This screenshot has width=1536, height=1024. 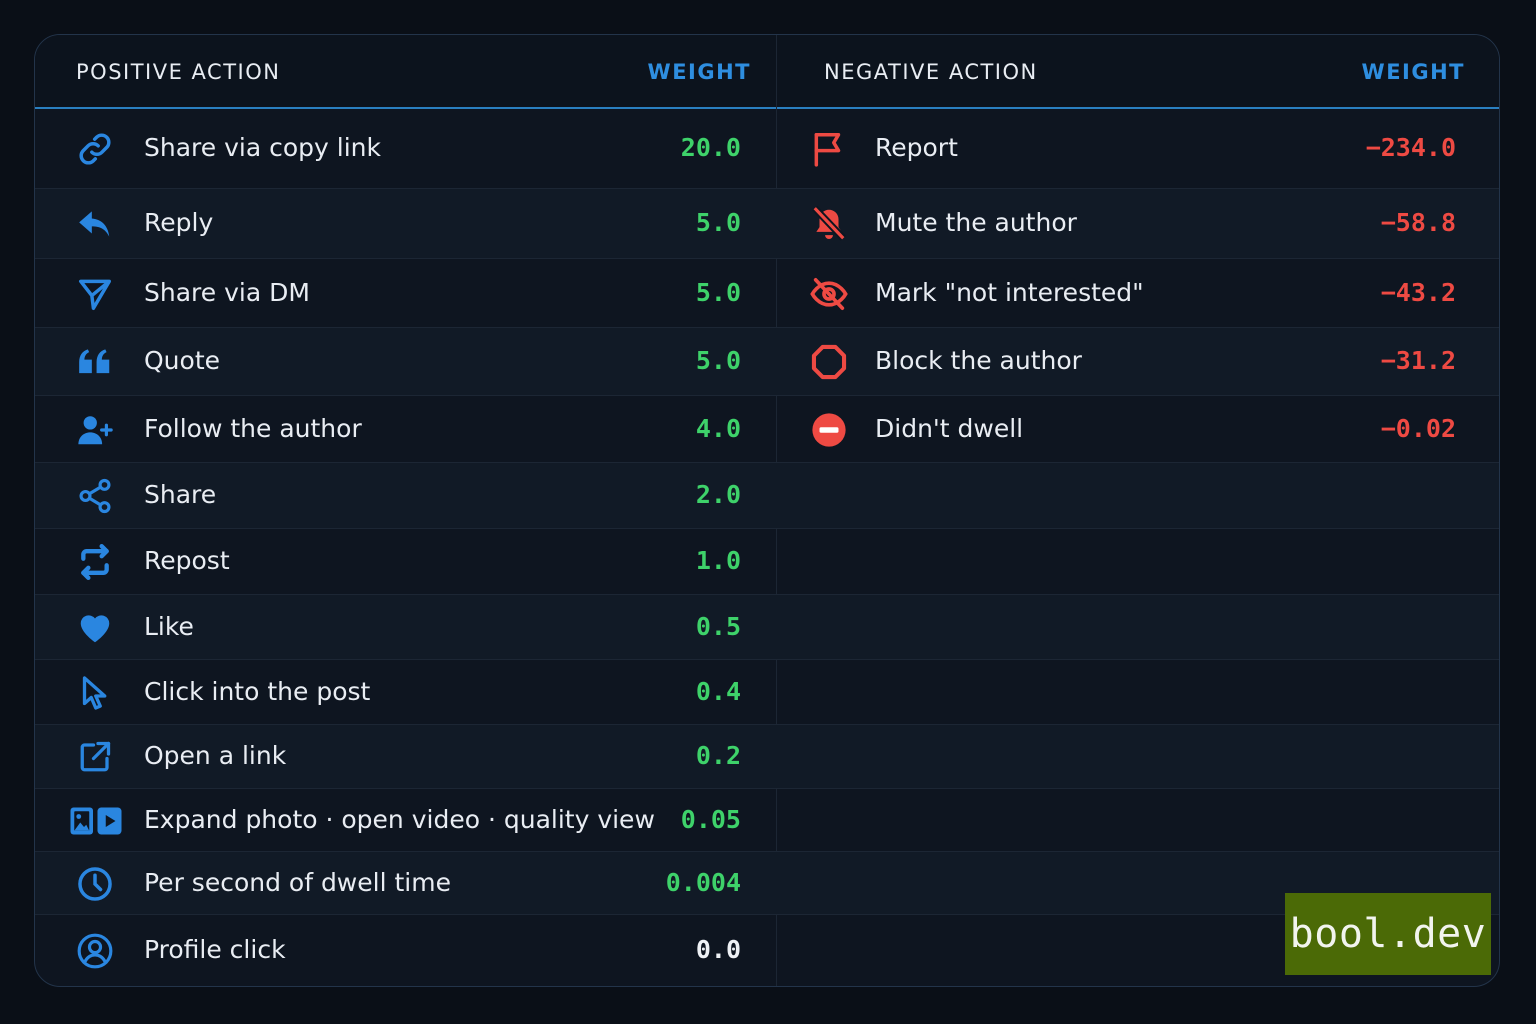 I want to click on profile-icon, so click(x=95, y=951).